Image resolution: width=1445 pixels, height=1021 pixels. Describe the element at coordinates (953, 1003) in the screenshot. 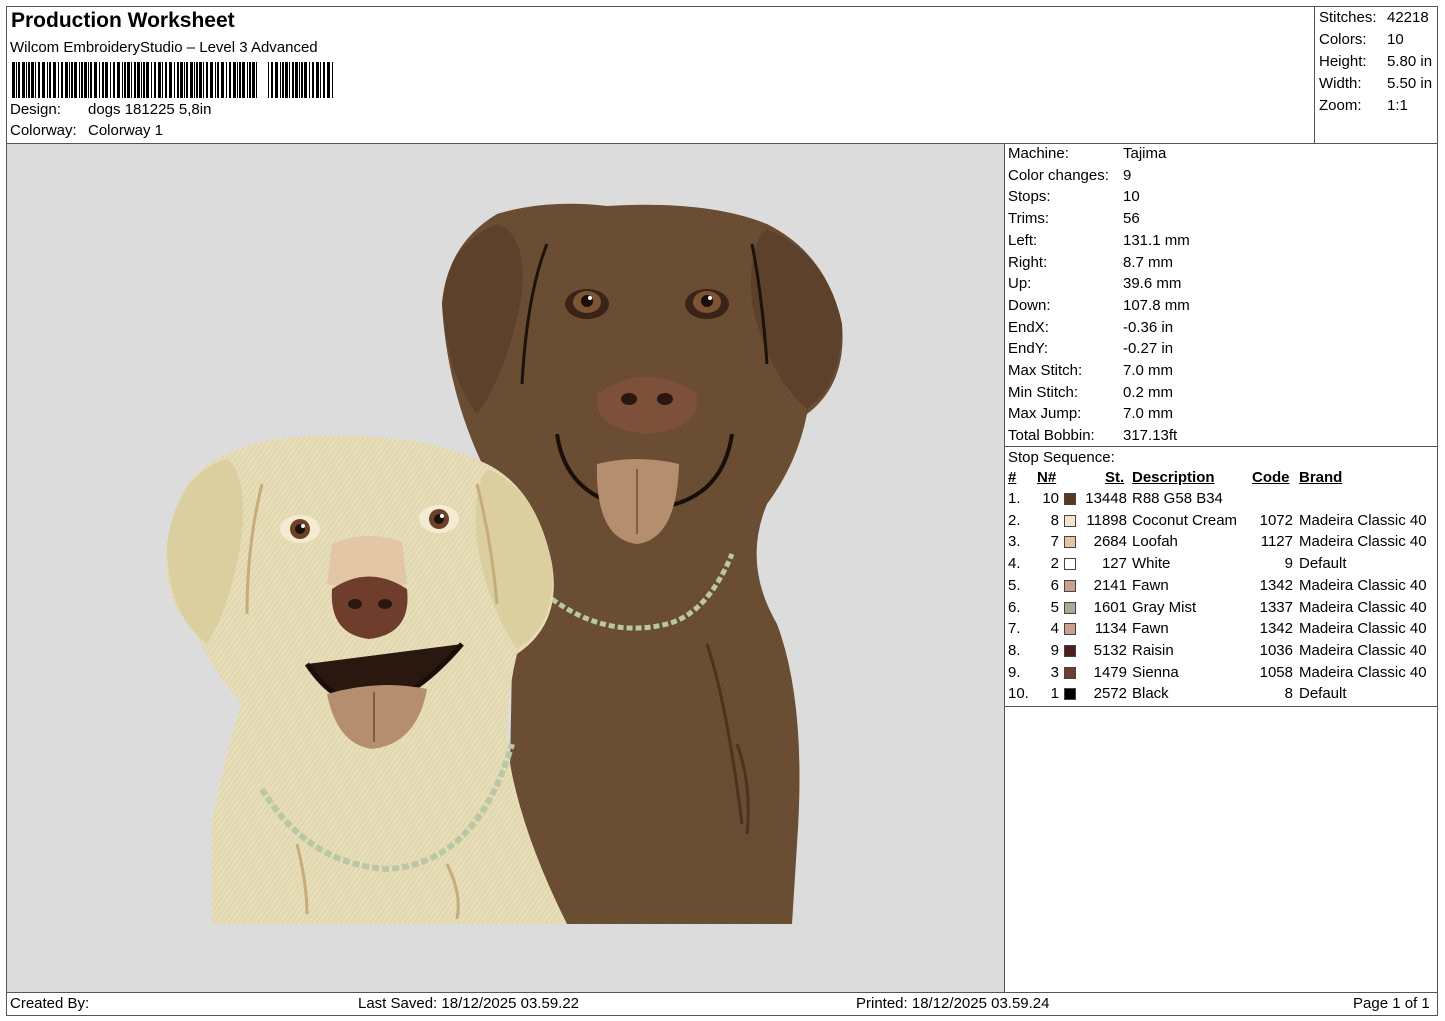

I see `printed-date: Printed: 18/12/2025 03.59.24` at that location.